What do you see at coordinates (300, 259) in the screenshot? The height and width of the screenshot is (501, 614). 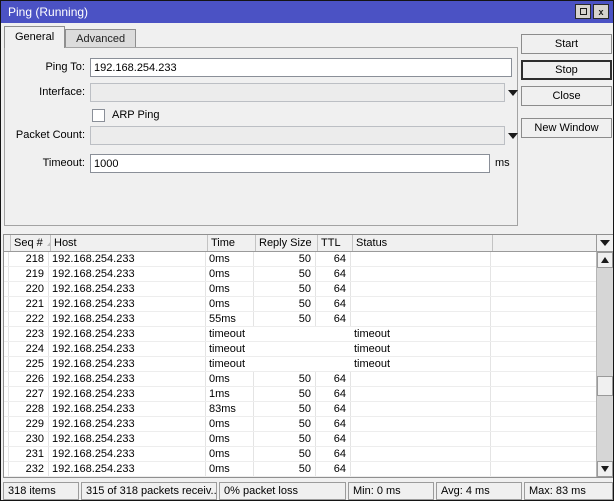 I see `table-row: 218 192.168.254.233 0ms 50 64` at bounding box center [300, 259].